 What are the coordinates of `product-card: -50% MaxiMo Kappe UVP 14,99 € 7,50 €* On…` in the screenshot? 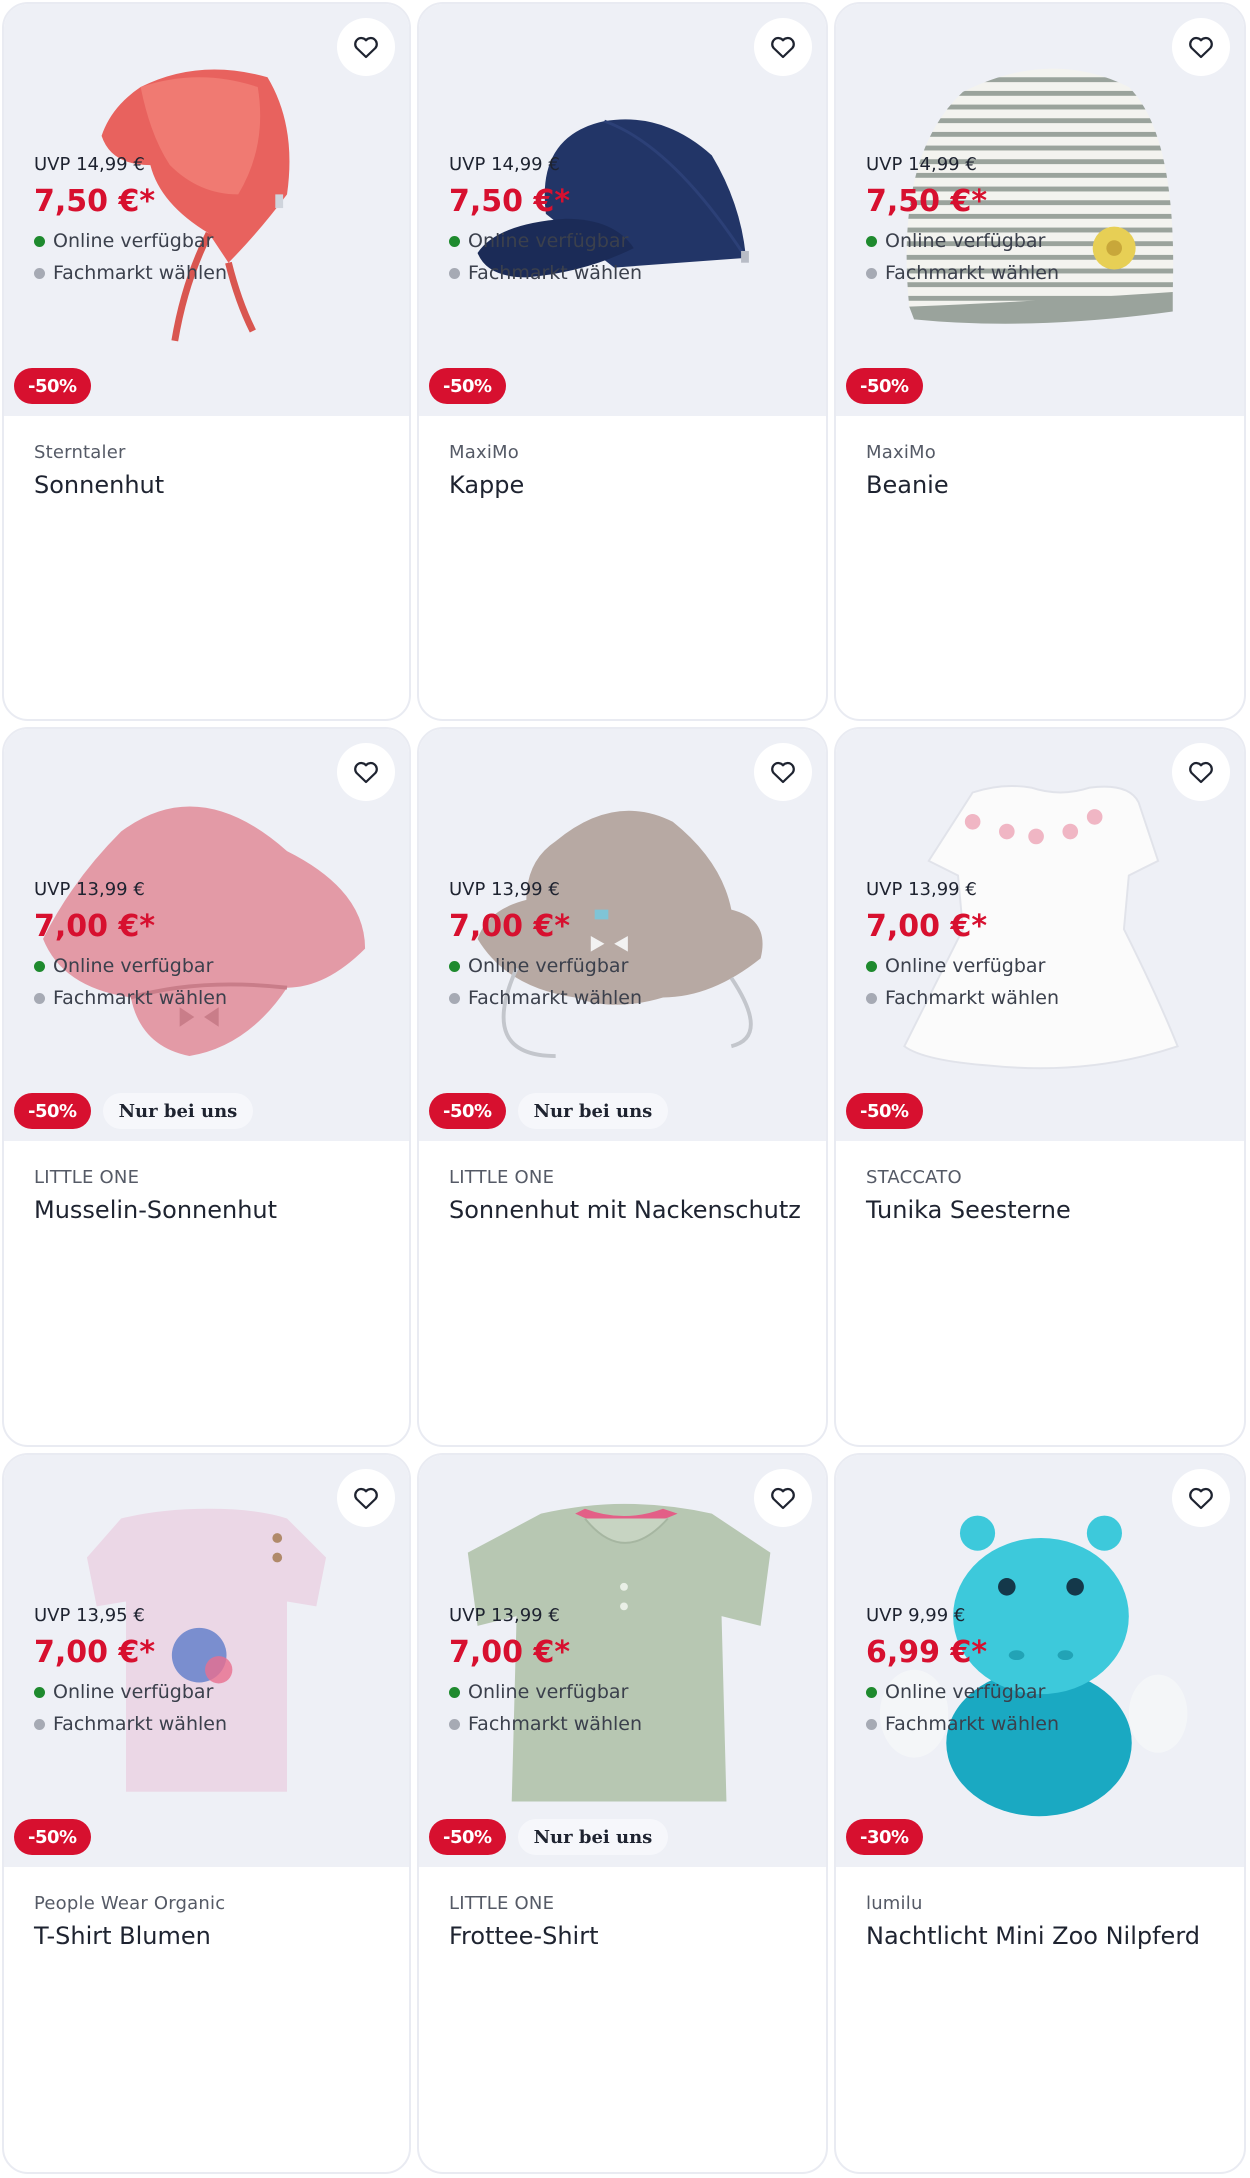 It's located at (622, 361).